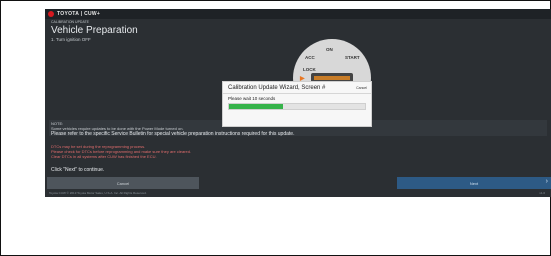  I want to click on click-next-instruction: Click "Next" to continue., so click(78, 170).